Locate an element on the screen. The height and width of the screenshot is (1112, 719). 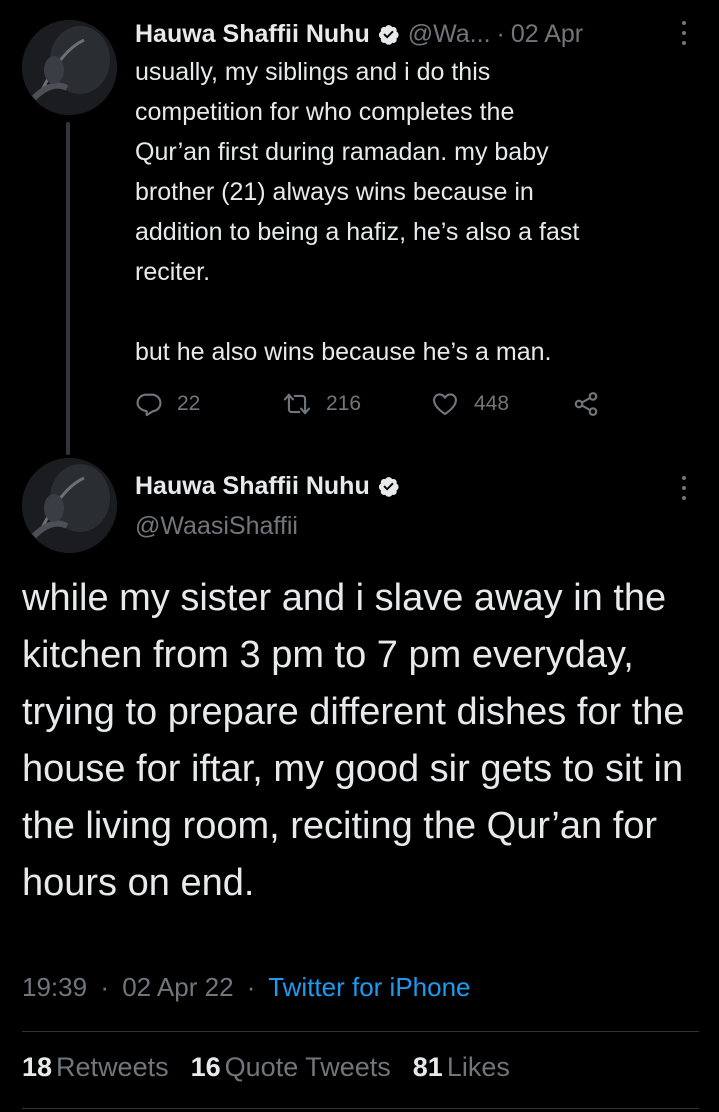
retweet-icon is located at coordinates (297, 404).